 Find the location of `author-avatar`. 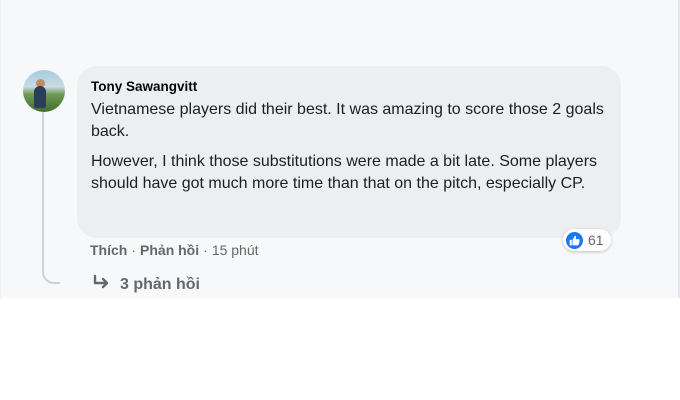

author-avatar is located at coordinates (44, 91).